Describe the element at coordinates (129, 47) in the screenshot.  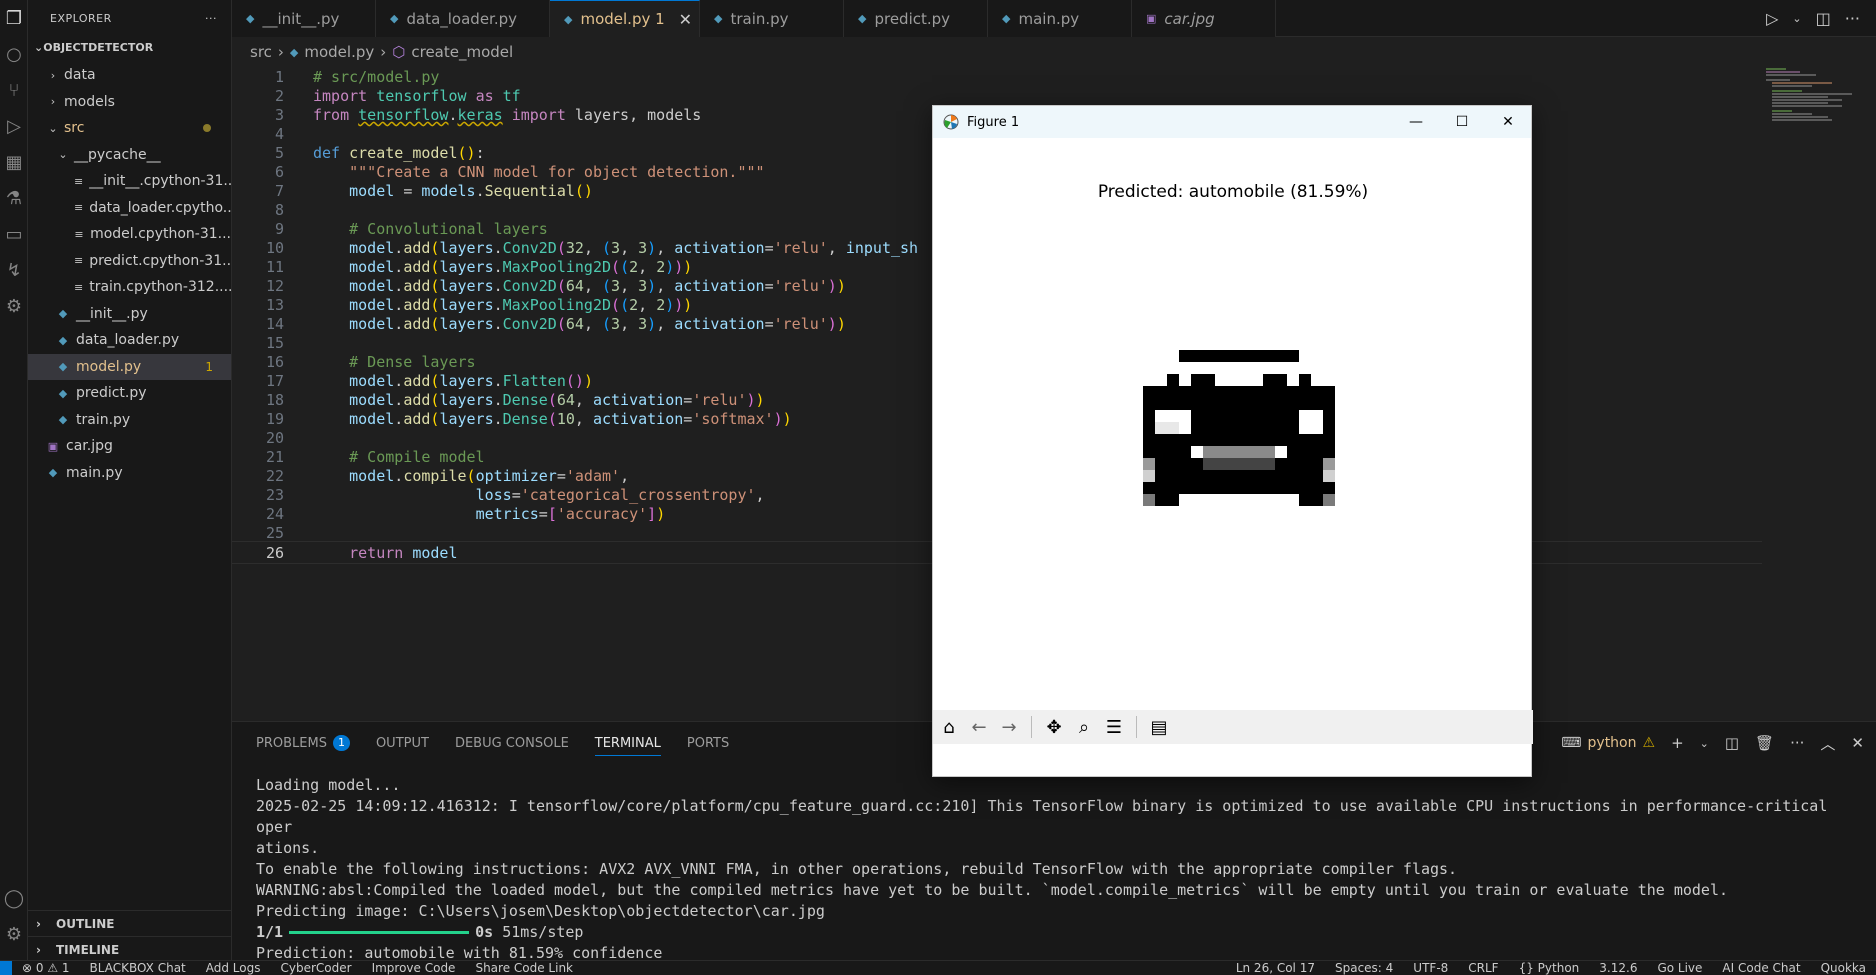
I see `workspace-root: ⌄ OBJECTDETECTOR` at that location.